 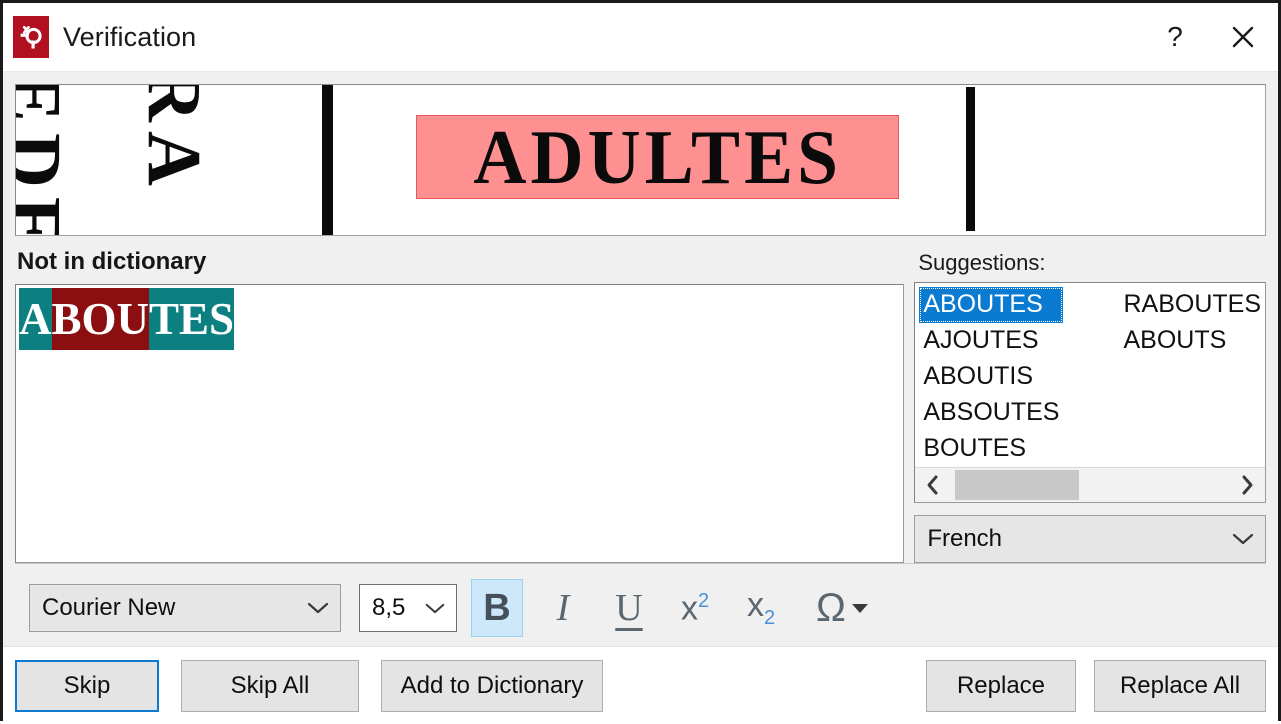 What do you see at coordinates (408, 608) in the screenshot?
I see `font-size-select: 8,5` at bounding box center [408, 608].